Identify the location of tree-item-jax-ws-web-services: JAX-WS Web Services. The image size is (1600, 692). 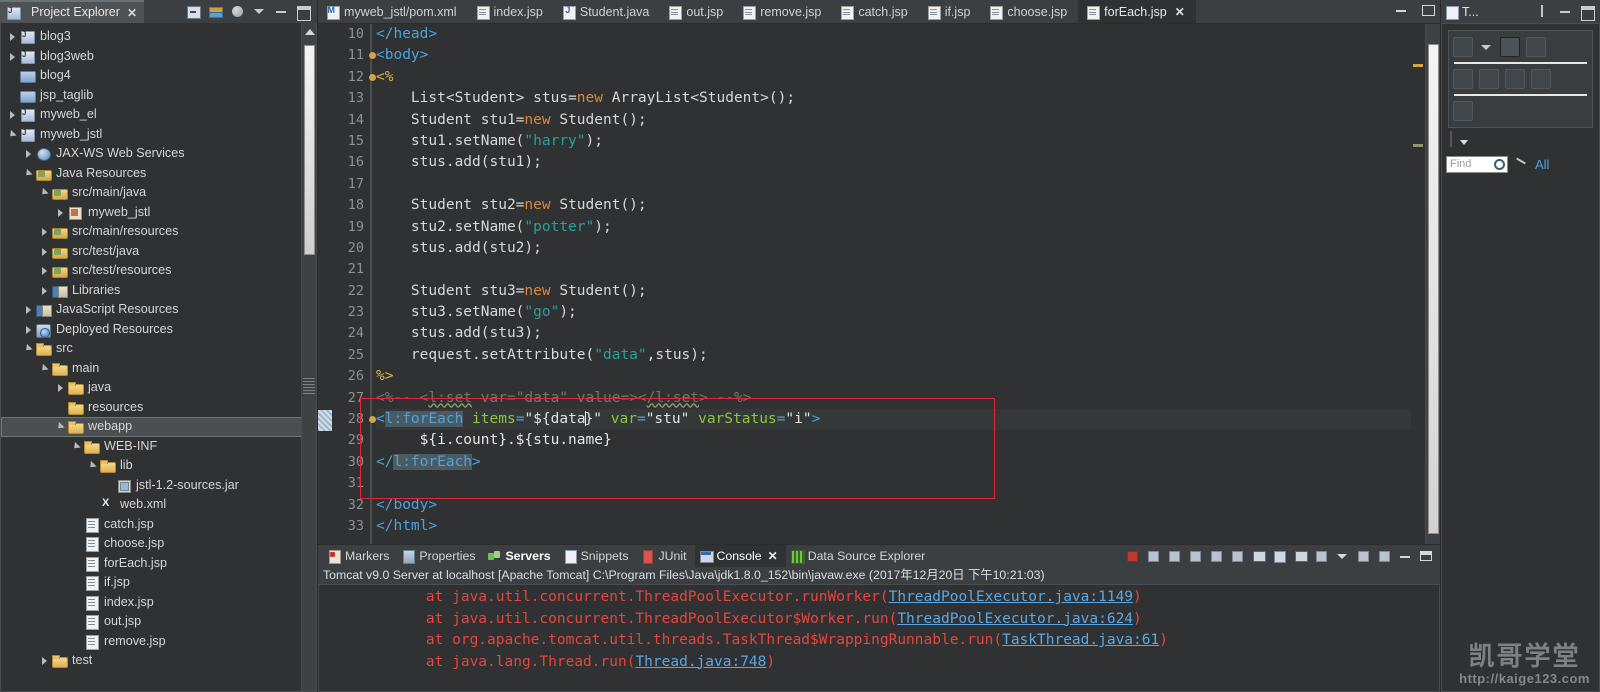
(158, 154).